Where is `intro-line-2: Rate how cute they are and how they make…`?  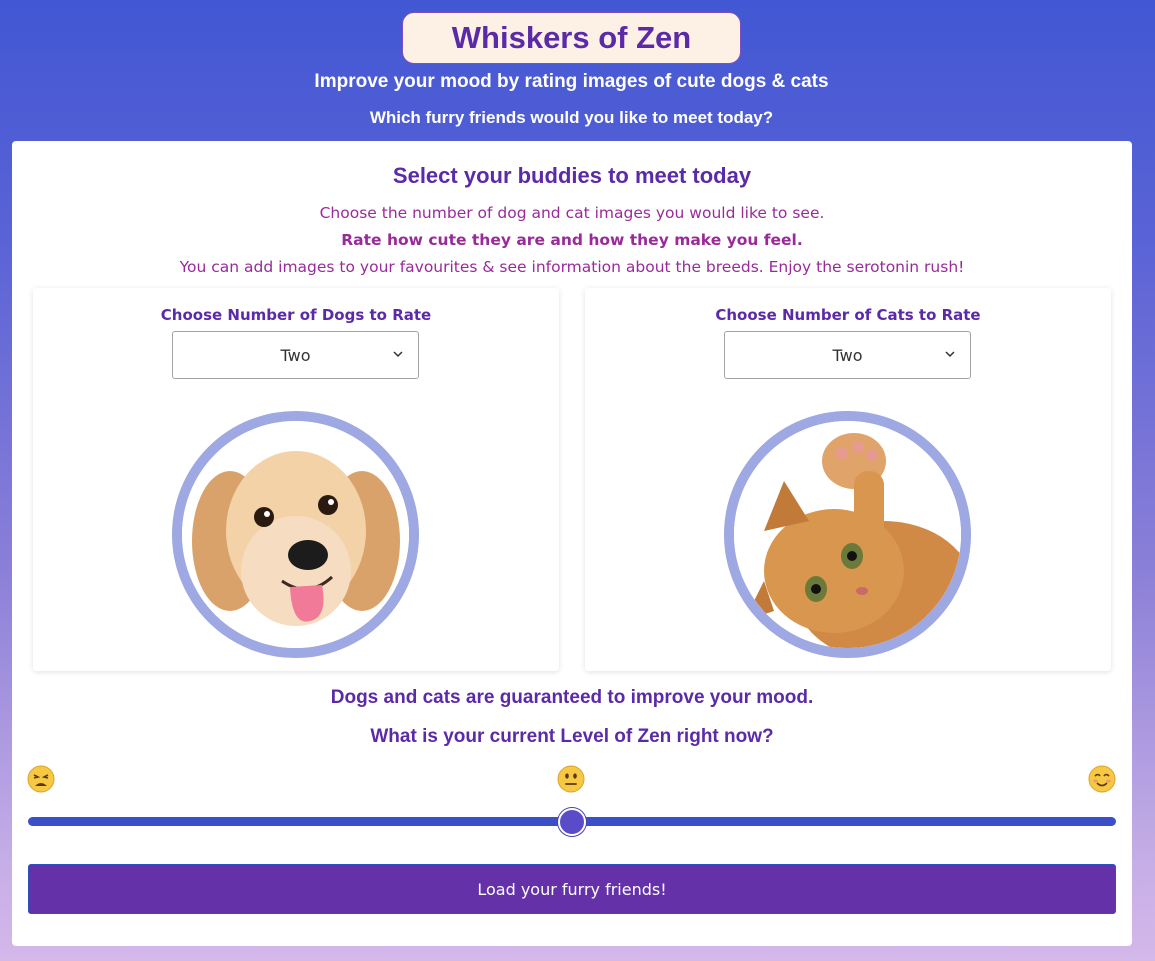 intro-line-2: Rate how cute they are and how they make… is located at coordinates (572, 240).